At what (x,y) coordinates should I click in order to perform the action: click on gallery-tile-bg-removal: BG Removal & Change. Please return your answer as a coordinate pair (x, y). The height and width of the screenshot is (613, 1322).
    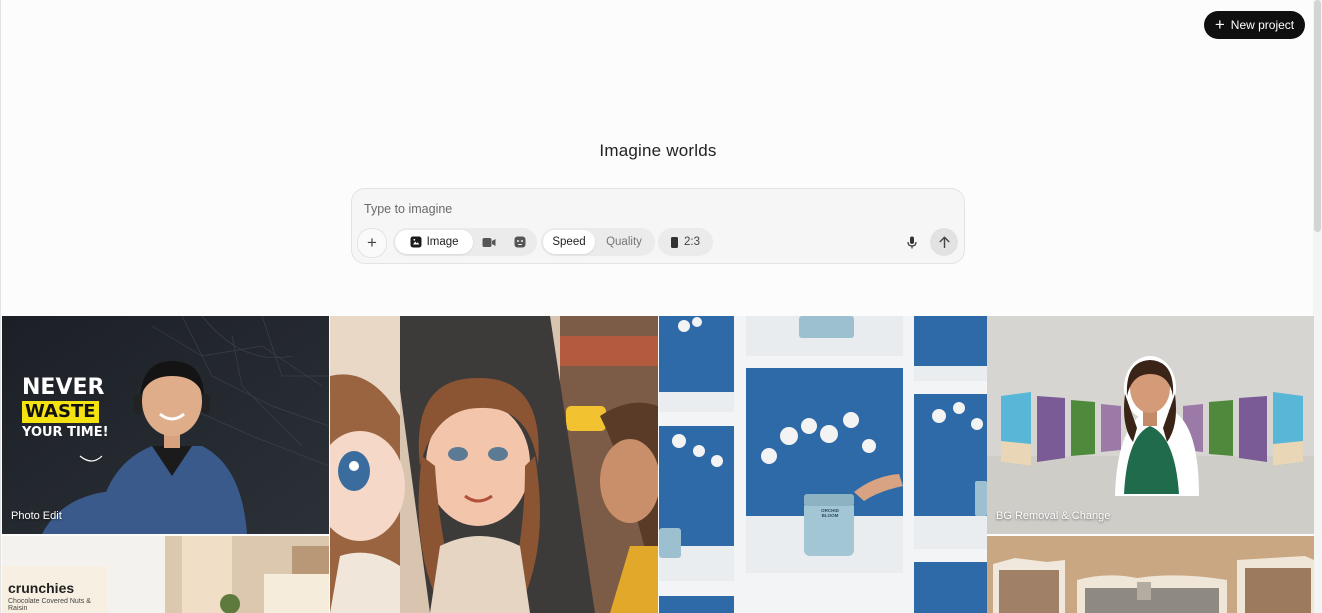
    Looking at the image, I should click on (1150, 425).